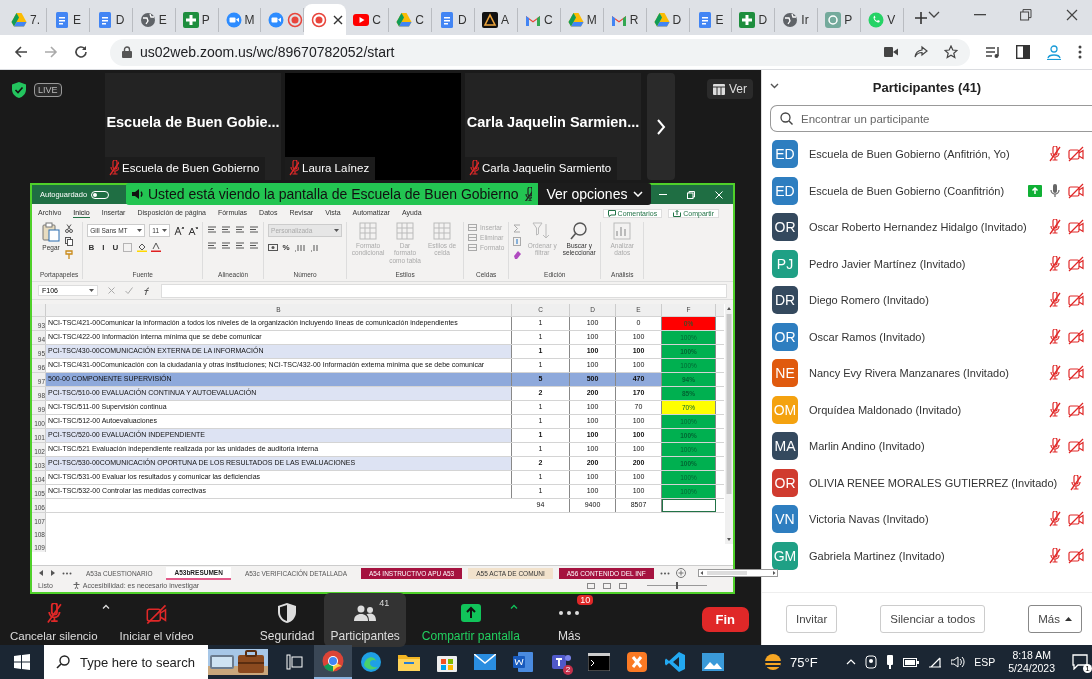 The height and width of the screenshot is (679, 1092). Describe the element at coordinates (103, 247) in the screenshot. I see `format-button: I` at that location.